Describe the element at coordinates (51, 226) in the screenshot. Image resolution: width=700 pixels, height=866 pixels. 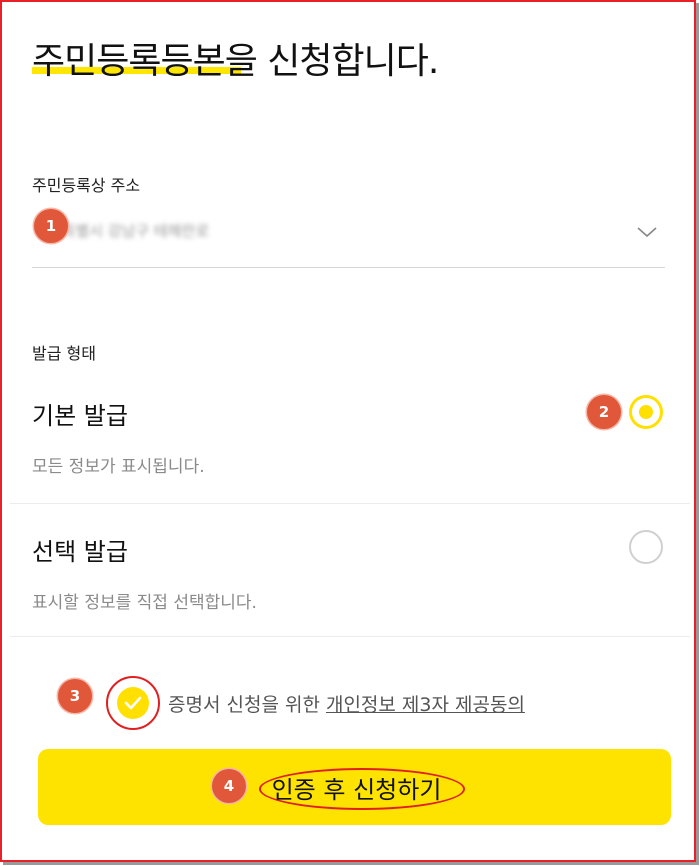
I see `step-badge-1: 1` at that location.